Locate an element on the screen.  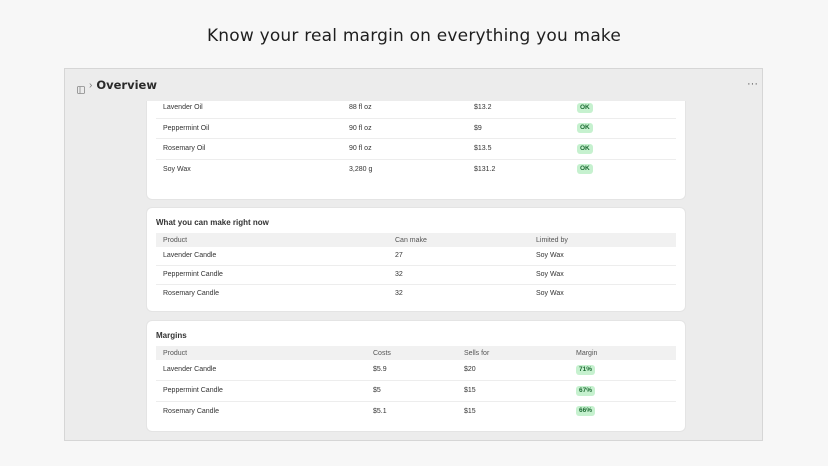
table-row: Lavender Candle 27 Soy Wax is located at coordinates (416, 256).